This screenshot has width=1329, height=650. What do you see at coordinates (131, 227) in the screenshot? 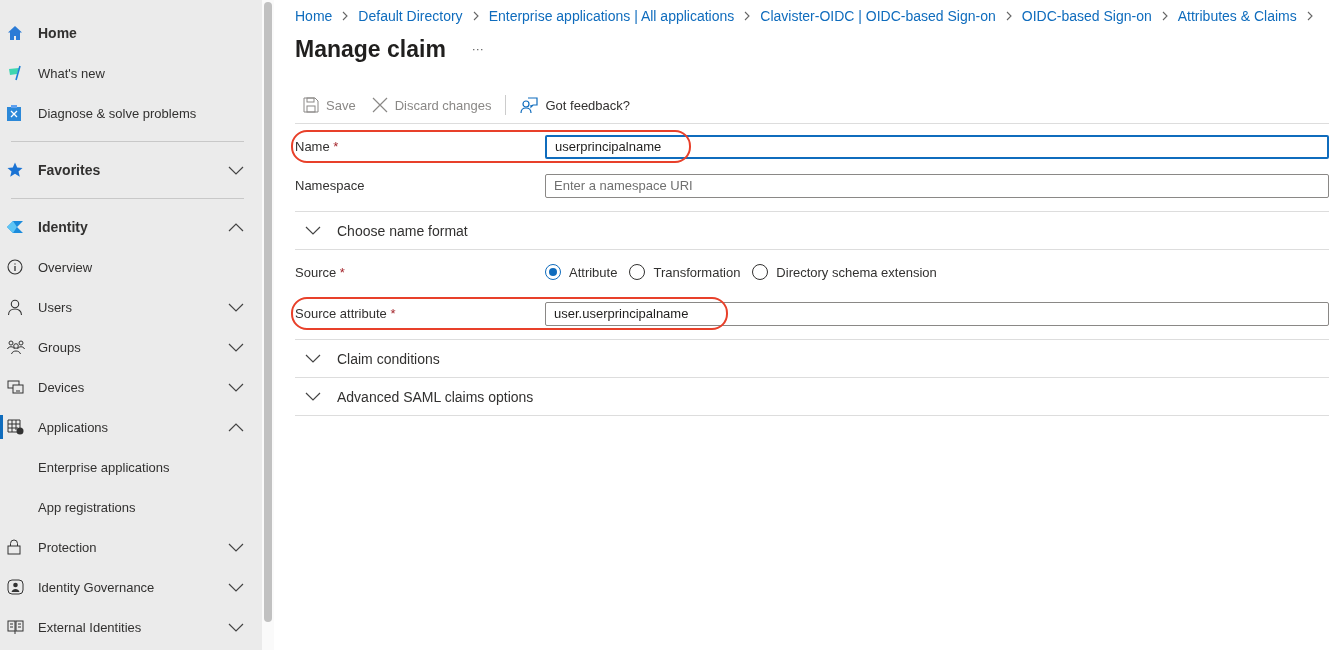
I see `sidebar-item: Identity` at bounding box center [131, 227].